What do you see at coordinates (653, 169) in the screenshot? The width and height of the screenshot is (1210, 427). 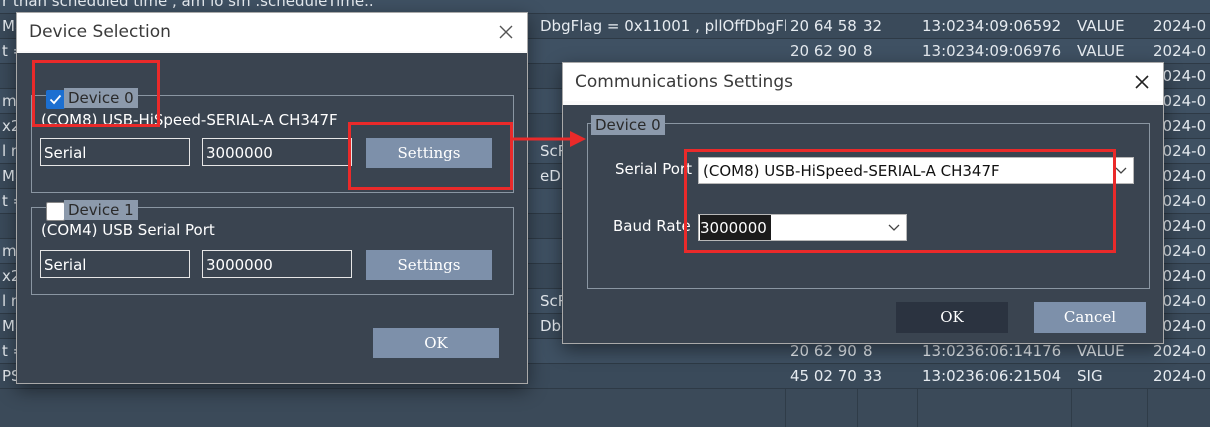 I see `serial-port-label: Serial Port` at bounding box center [653, 169].